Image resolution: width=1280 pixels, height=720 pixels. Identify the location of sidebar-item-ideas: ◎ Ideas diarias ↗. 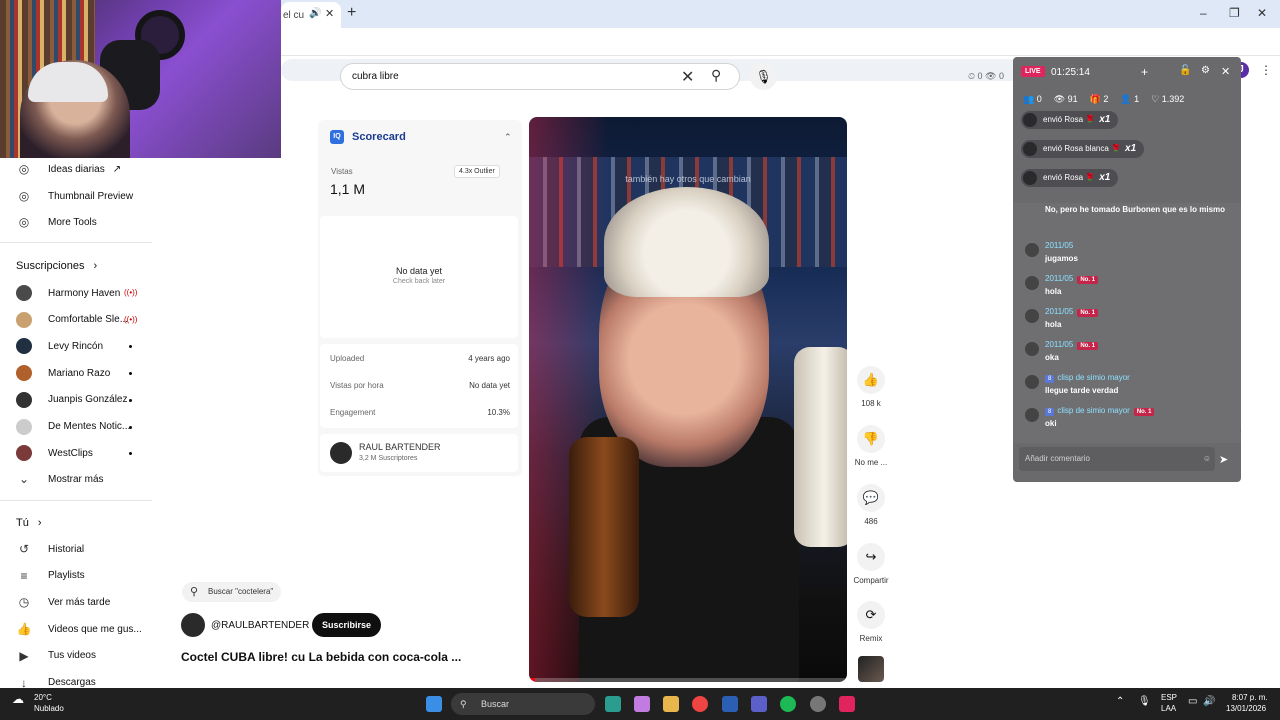
(68, 169).